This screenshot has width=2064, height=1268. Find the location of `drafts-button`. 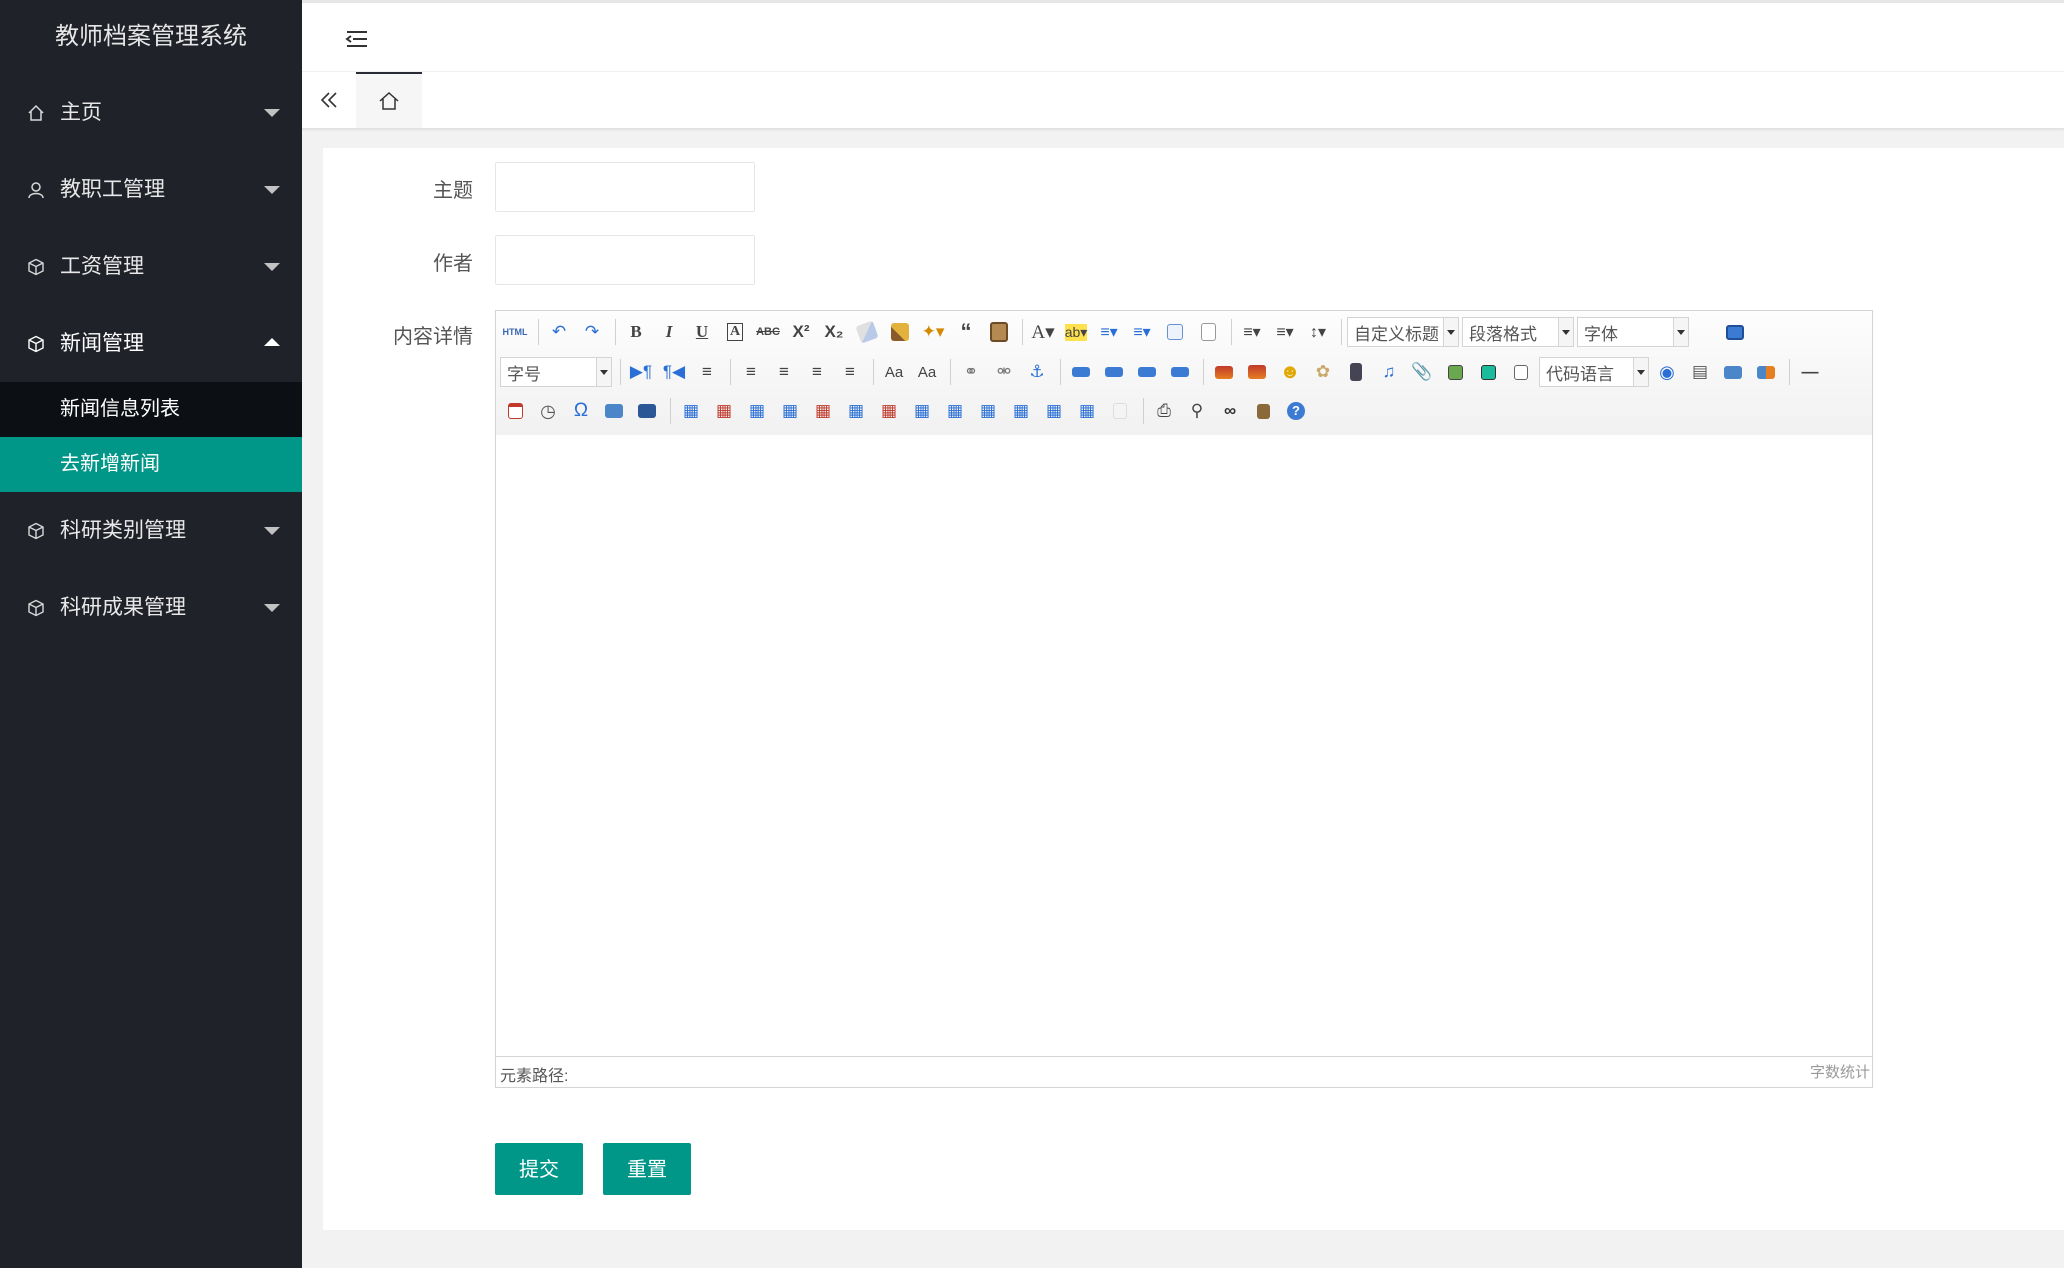

drafts-button is located at coordinates (1263, 411).